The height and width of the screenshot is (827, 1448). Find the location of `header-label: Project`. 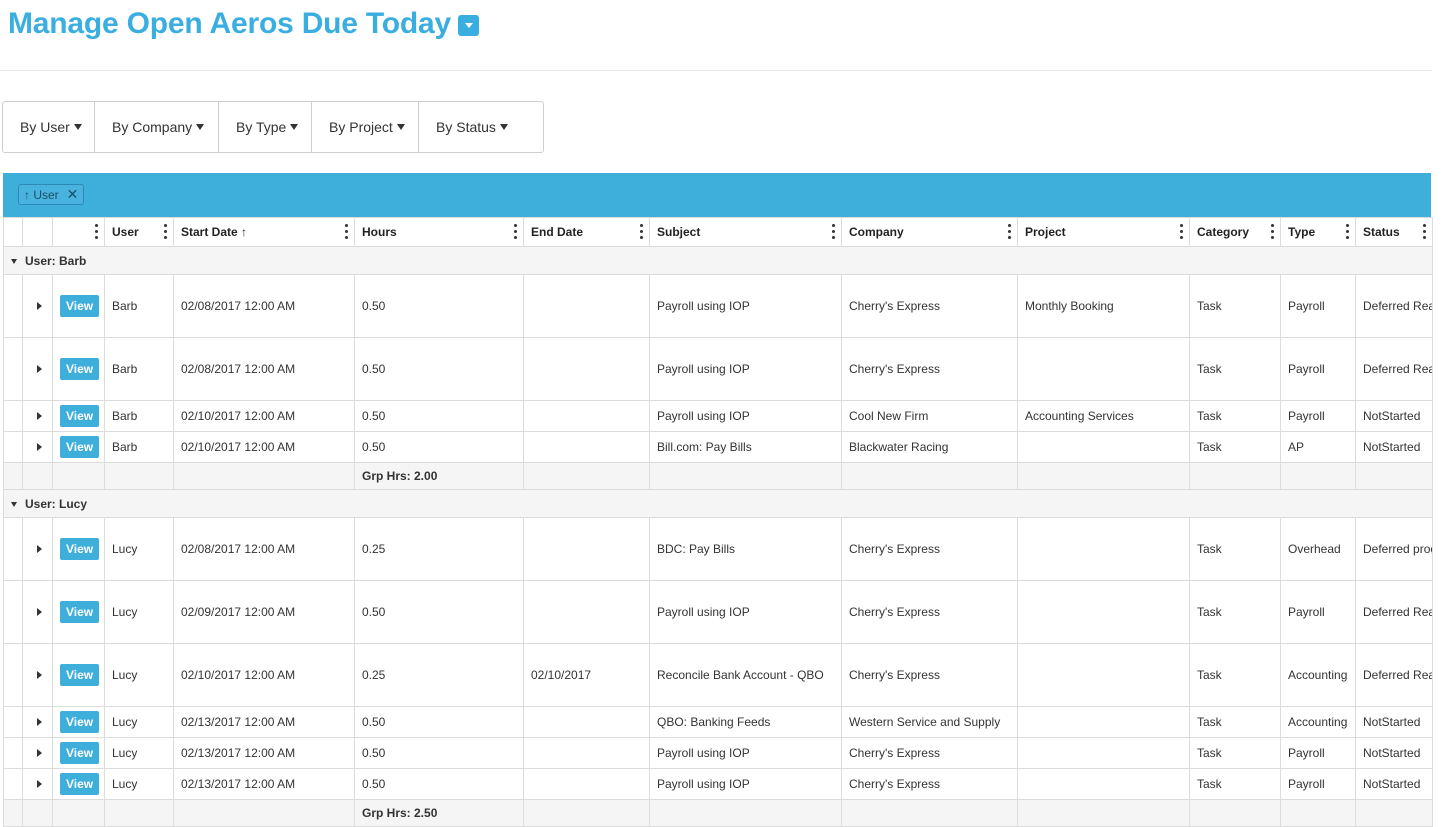

header-label: Project is located at coordinates (1045, 232).